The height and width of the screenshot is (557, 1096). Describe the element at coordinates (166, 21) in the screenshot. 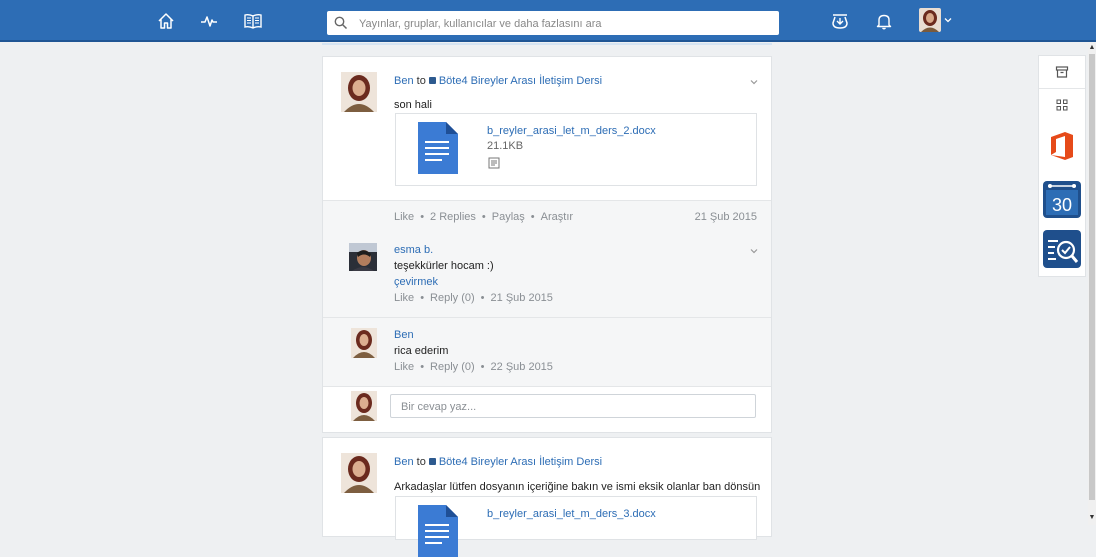

I see `home-icon` at that location.